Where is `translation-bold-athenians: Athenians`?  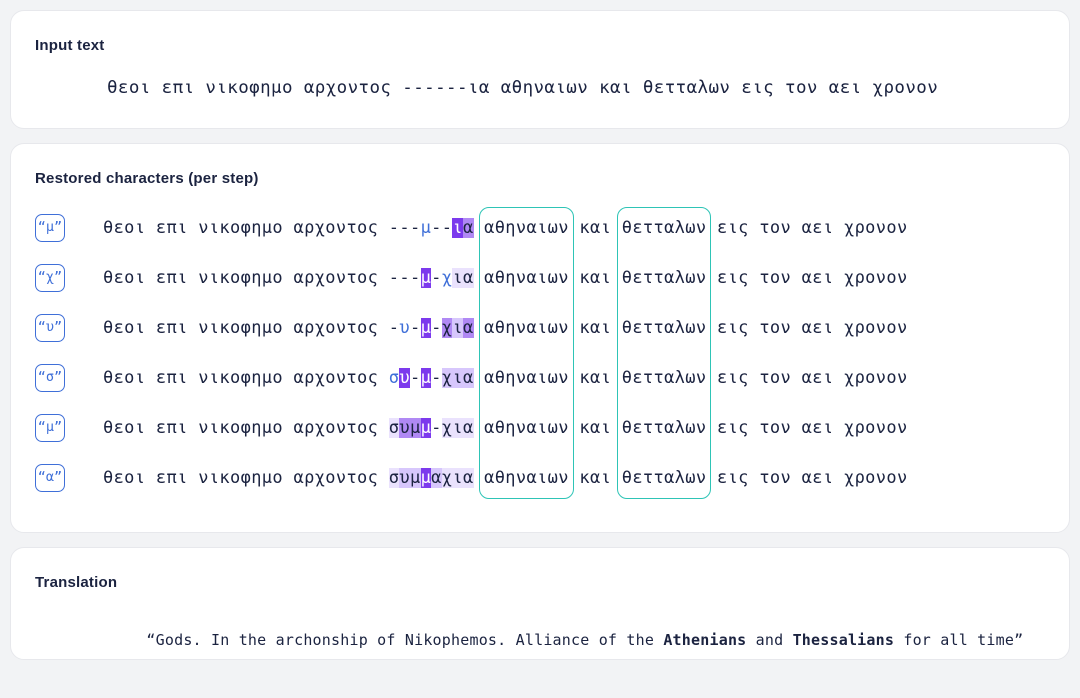 translation-bold-athenians: Athenians is located at coordinates (705, 640).